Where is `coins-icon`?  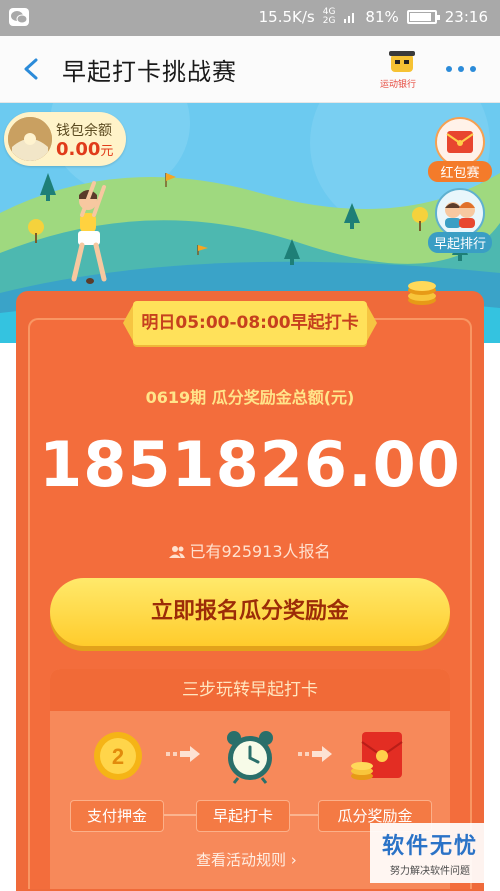 coins-icon is located at coordinates (422, 293).